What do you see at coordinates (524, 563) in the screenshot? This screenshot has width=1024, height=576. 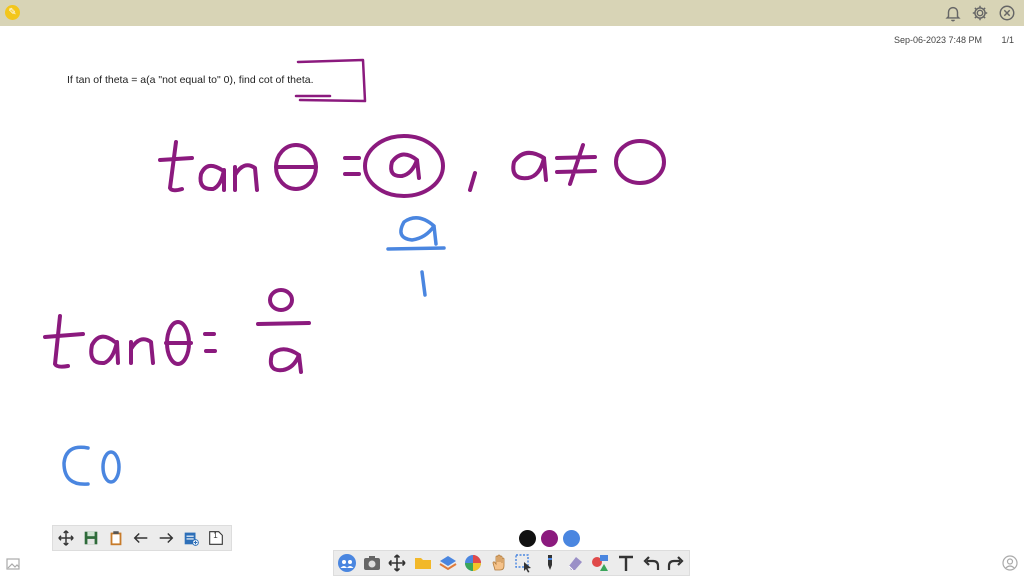 I see `select-icon` at bounding box center [524, 563].